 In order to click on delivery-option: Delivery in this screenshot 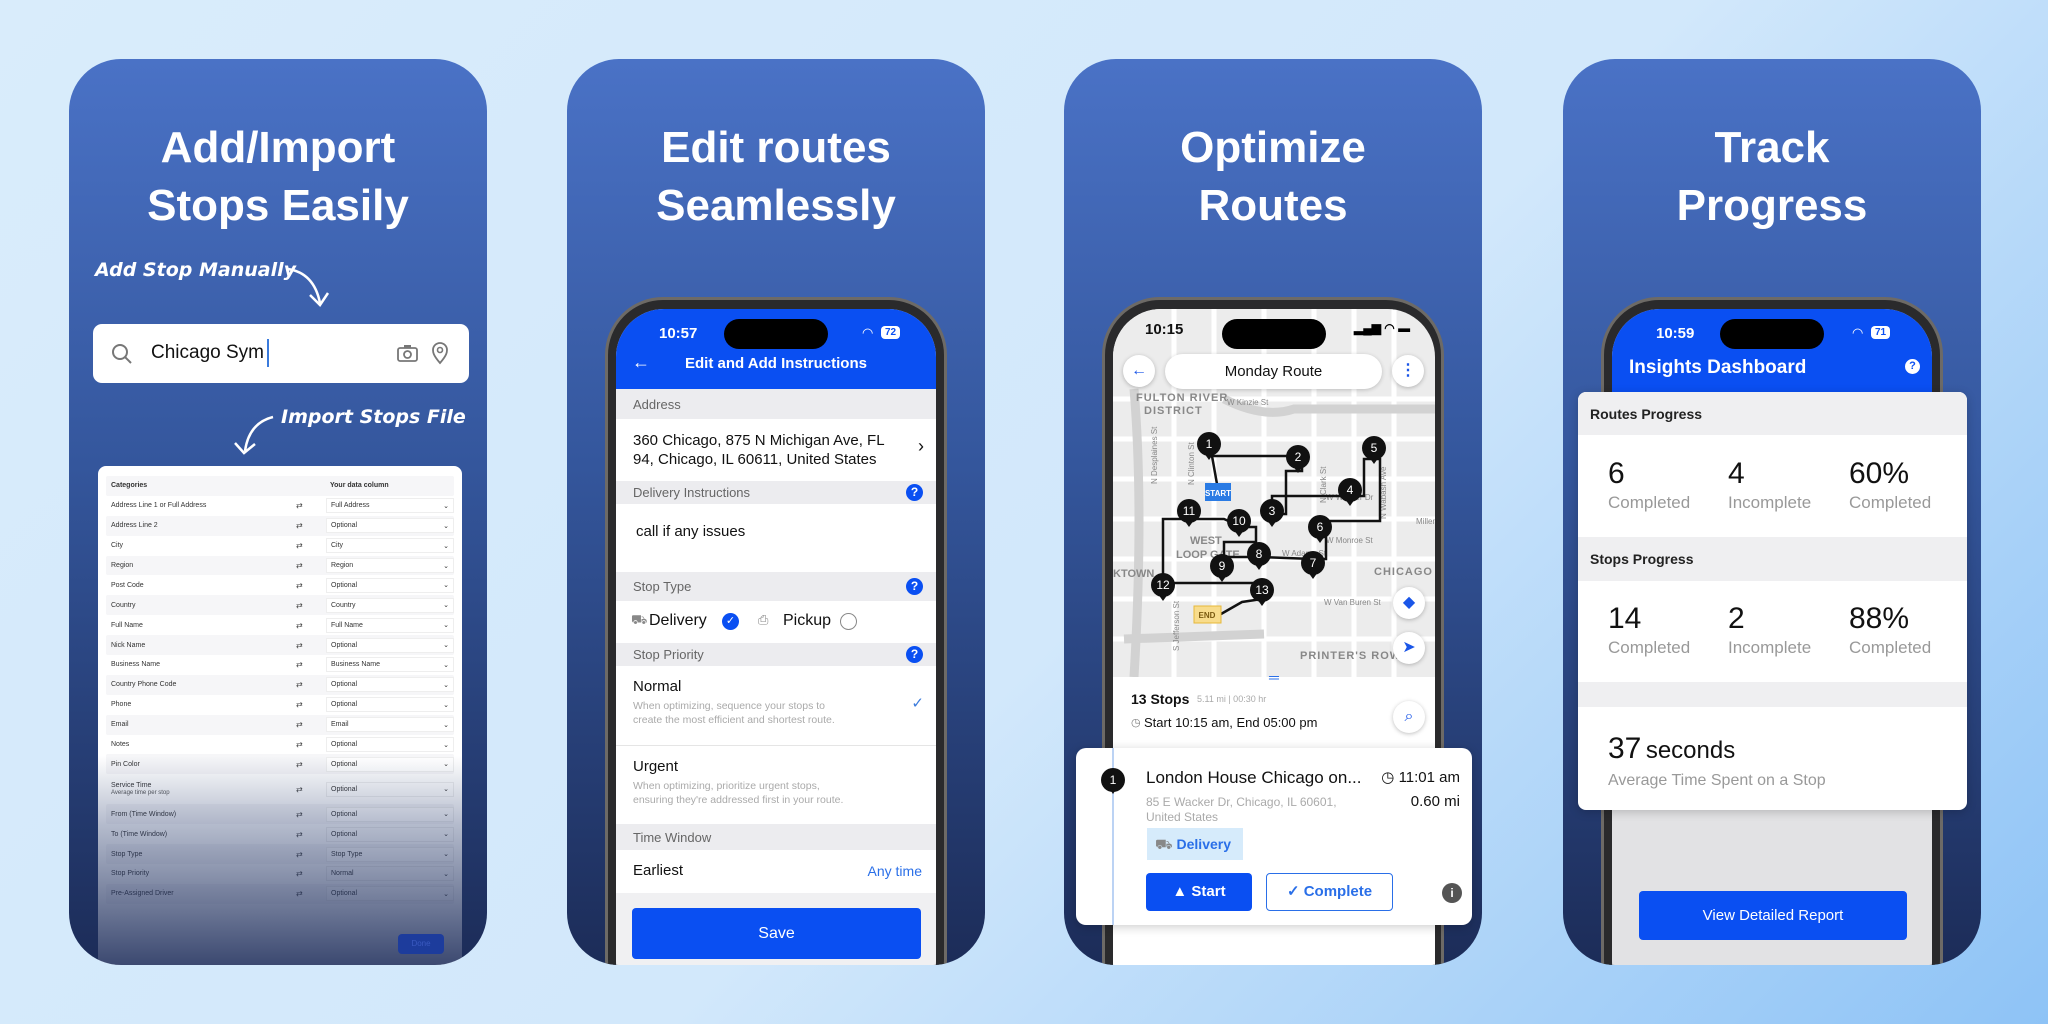, I will do `click(678, 621)`.